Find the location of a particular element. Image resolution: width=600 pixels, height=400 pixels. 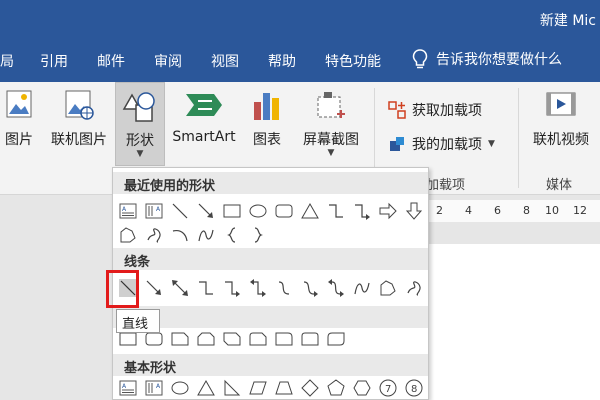

ruler-tick: 10 is located at coordinates (552, 210).